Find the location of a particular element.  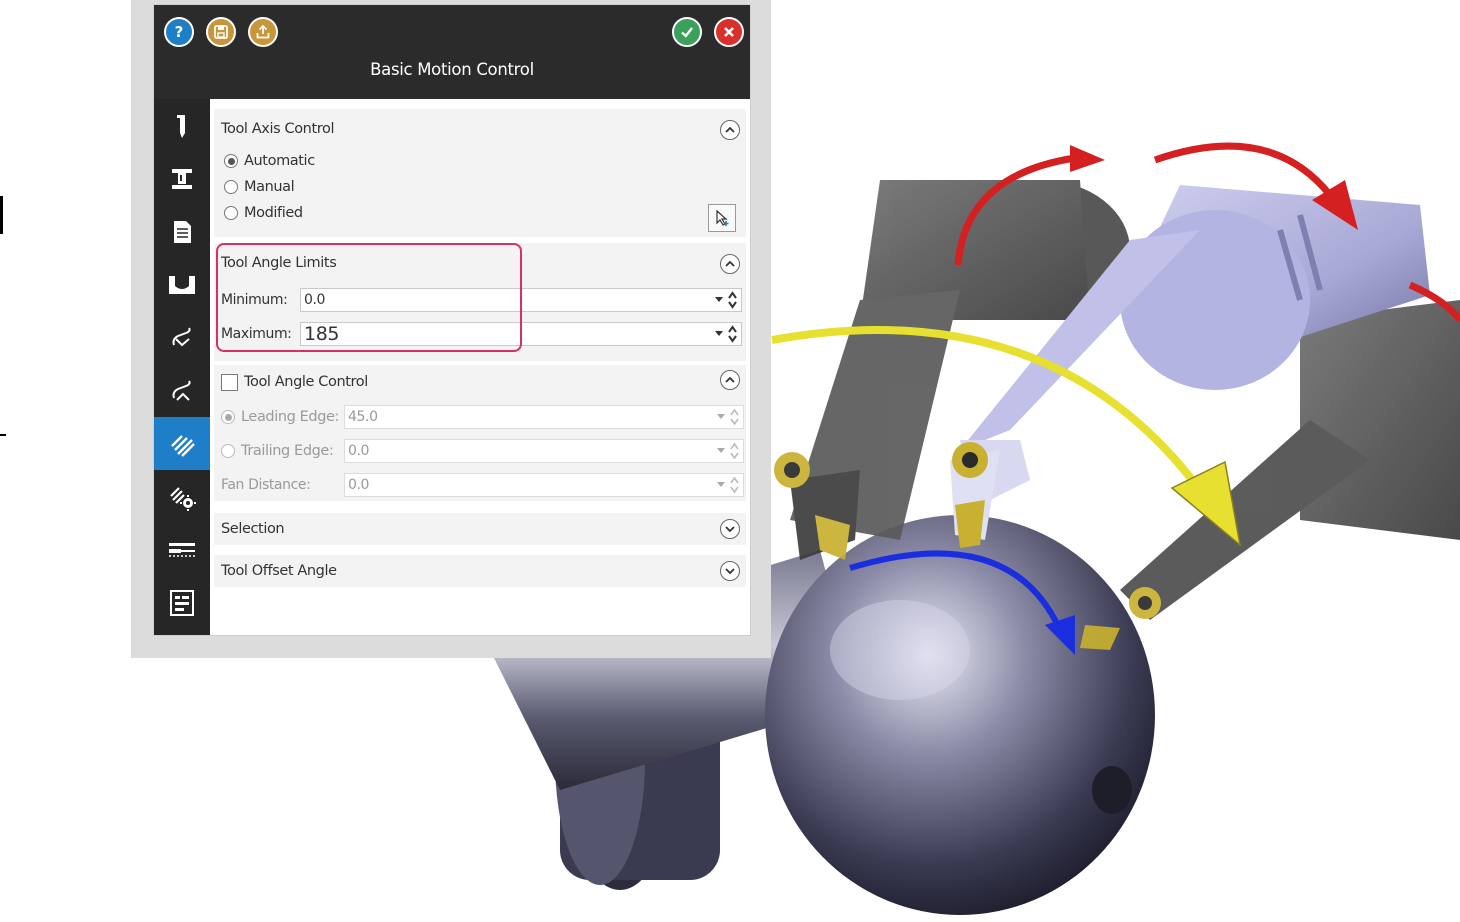

check-icon is located at coordinates (687, 32).